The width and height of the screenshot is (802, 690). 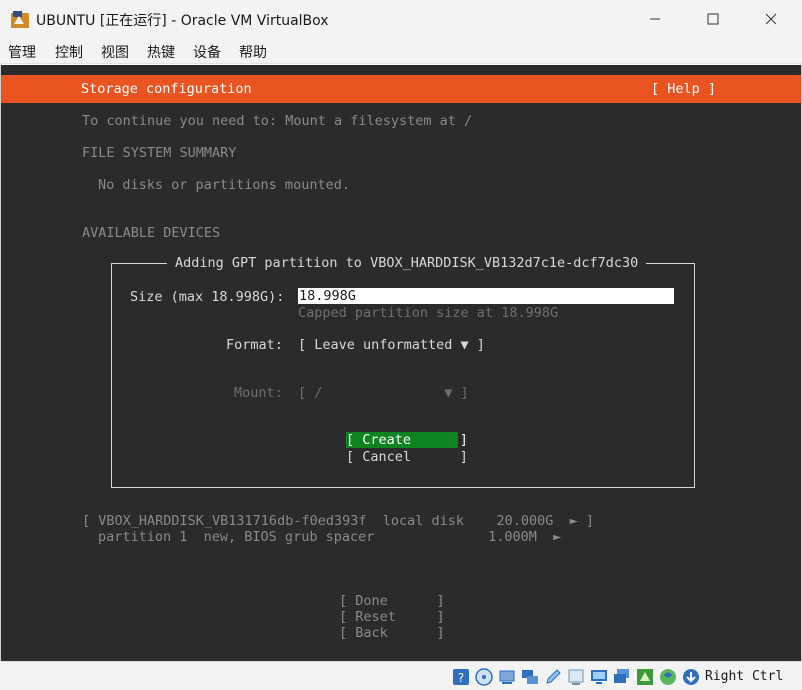 What do you see at coordinates (182, 21) in the screenshot?
I see `window-title: UBUNTU [正在运行] - Oracle VM VirtualBox` at bounding box center [182, 21].